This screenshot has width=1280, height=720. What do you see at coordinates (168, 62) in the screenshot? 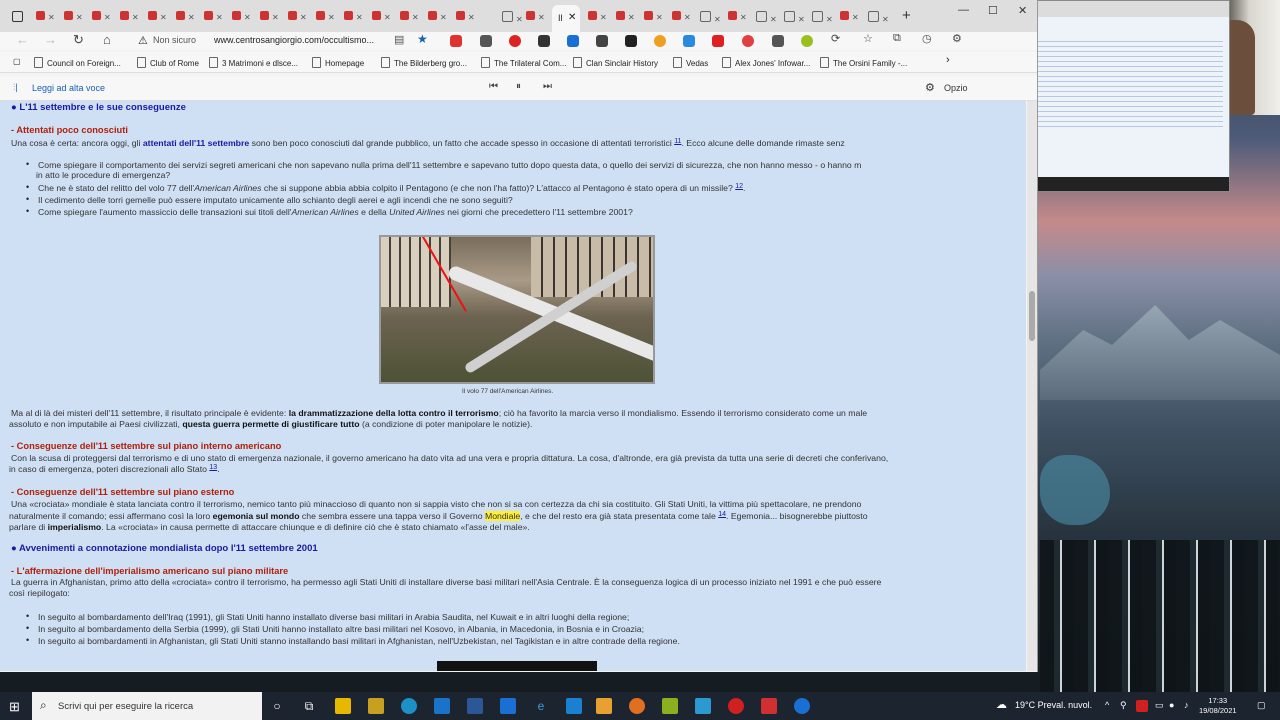
I see `bookmark-2: Club of Rome` at bounding box center [168, 62].